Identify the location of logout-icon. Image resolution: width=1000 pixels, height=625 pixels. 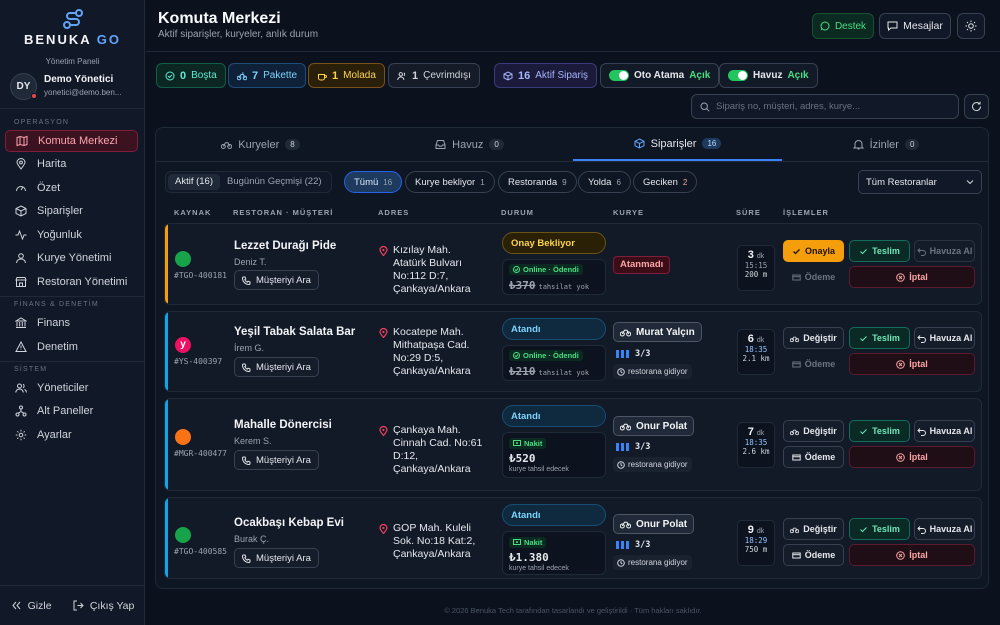
(78, 605).